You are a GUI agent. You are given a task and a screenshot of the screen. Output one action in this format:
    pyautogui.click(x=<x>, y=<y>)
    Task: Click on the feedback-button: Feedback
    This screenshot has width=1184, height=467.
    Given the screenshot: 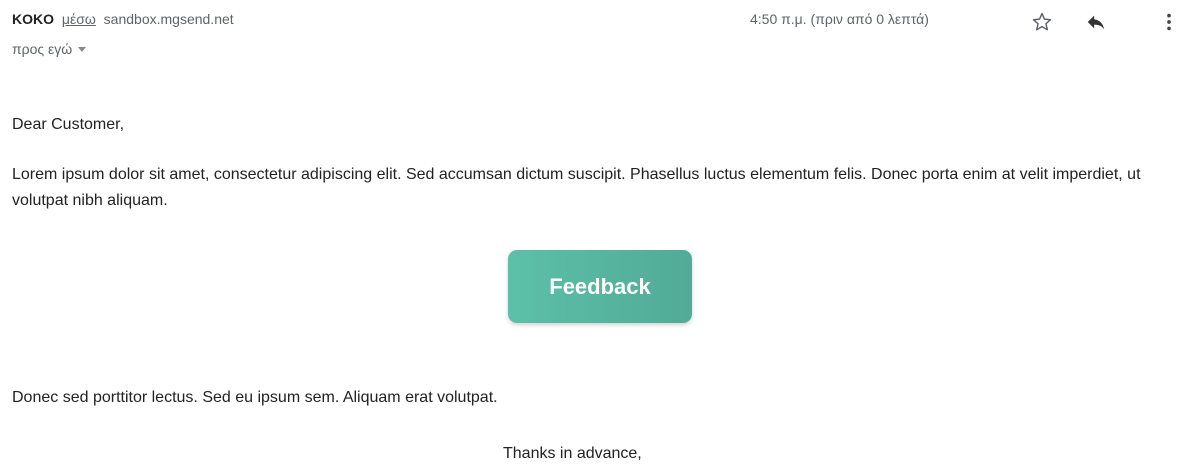 What is the action you would take?
    pyautogui.click(x=600, y=286)
    